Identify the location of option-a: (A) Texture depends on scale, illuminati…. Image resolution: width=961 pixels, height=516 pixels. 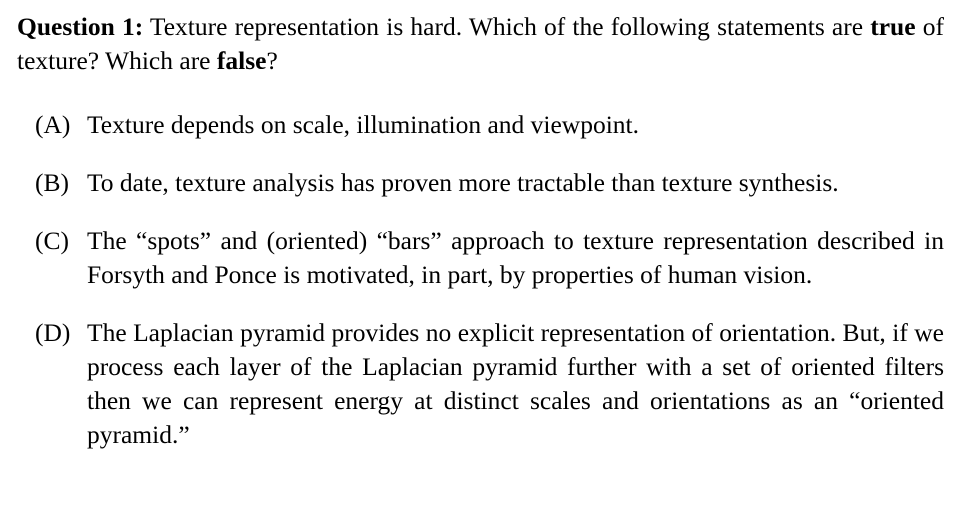
(480, 125).